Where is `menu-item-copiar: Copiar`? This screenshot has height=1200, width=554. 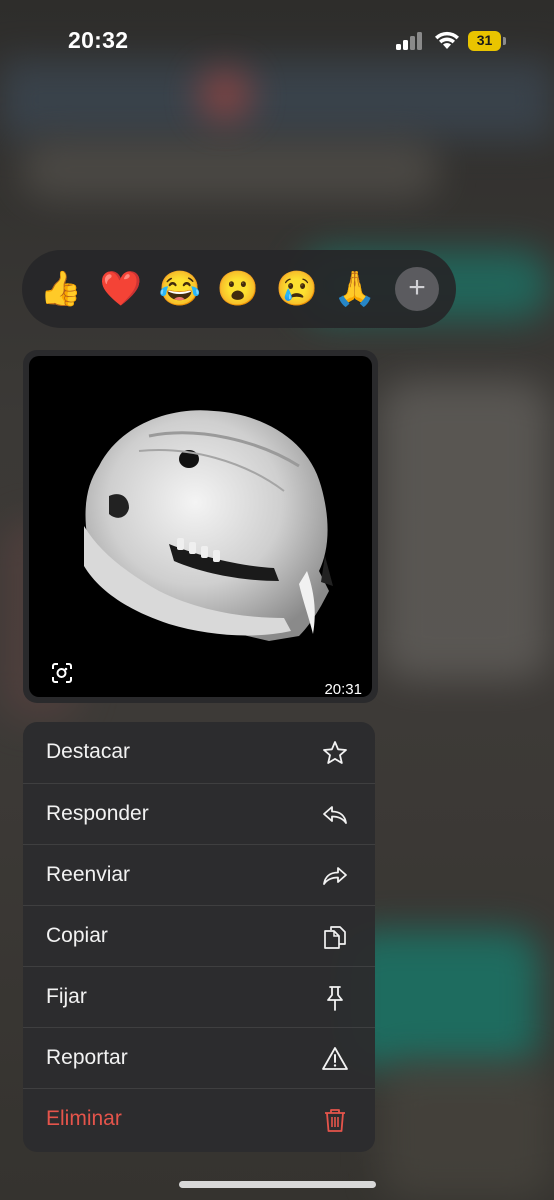 menu-item-copiar: Copiar is located at coordinates (199, 936).